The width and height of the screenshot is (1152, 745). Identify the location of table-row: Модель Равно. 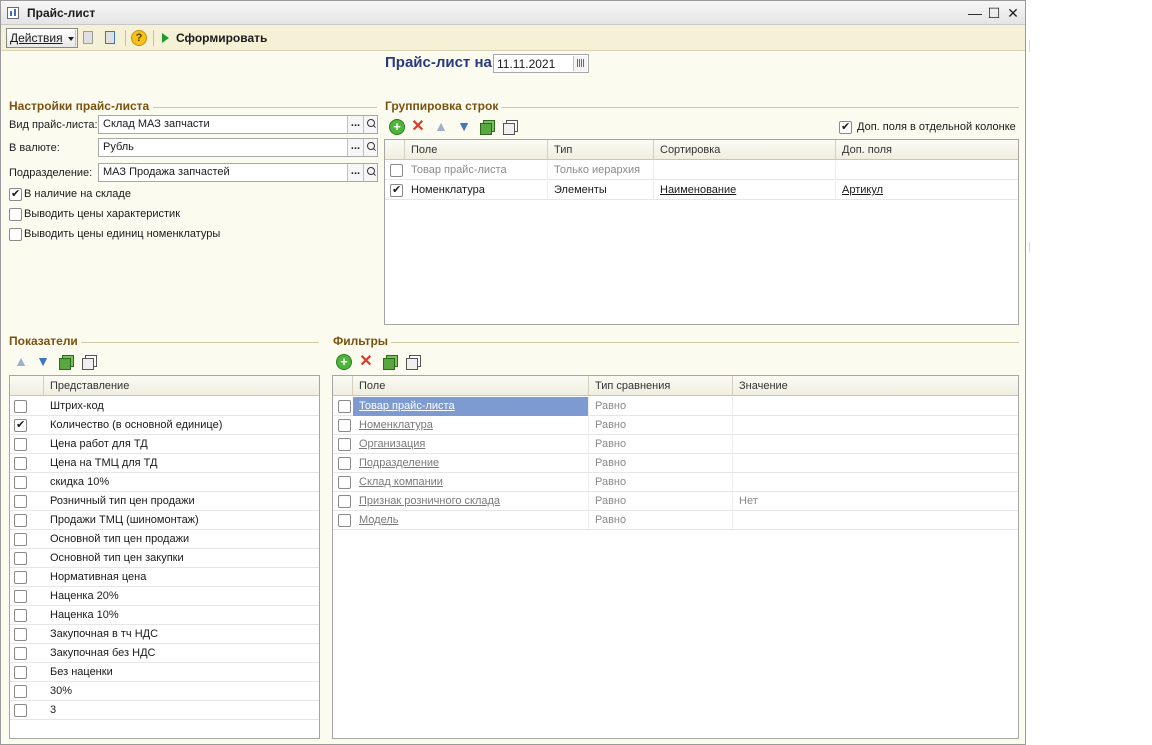
(675, 520).